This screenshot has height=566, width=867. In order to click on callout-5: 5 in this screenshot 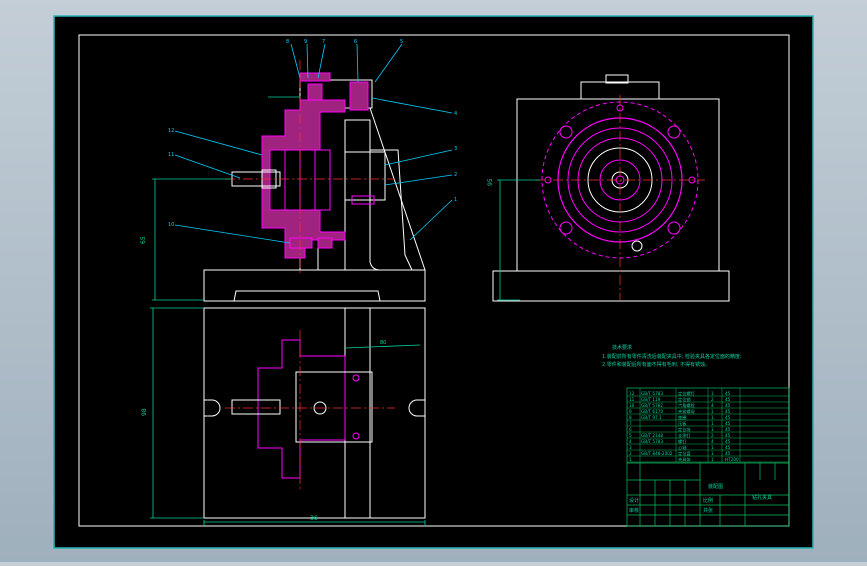, I will do `click(401, 42)`.